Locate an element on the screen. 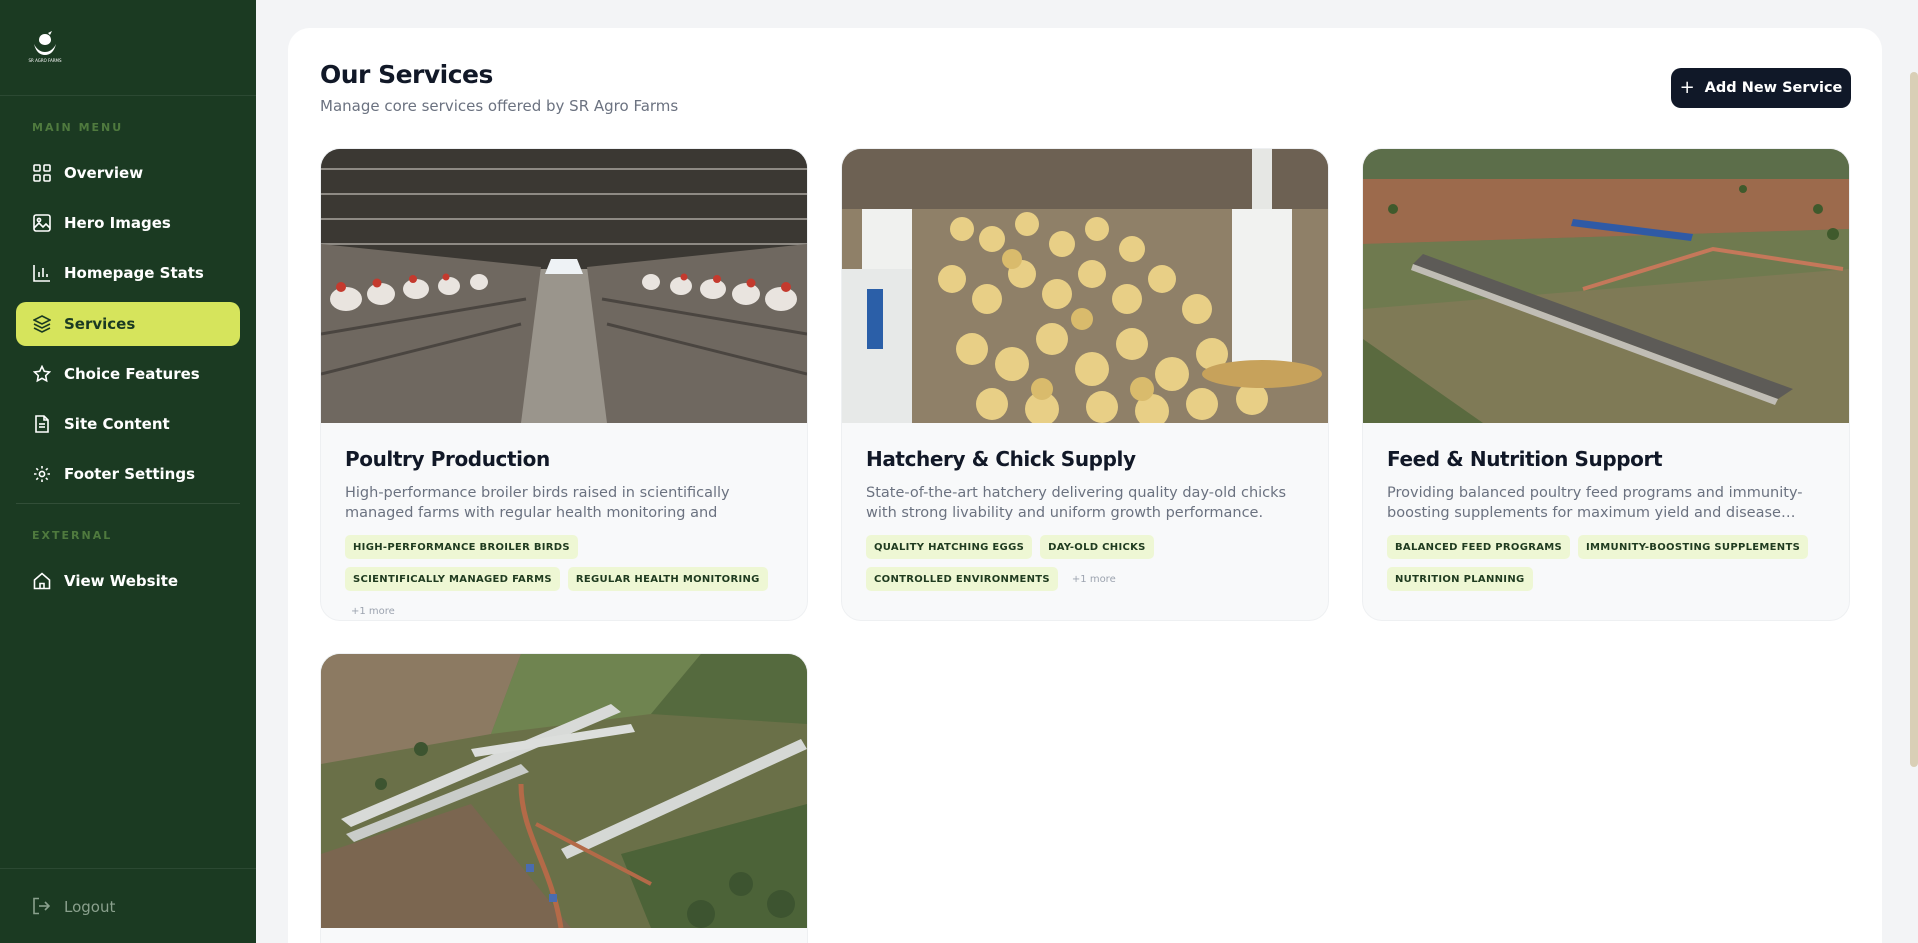  tag: REGULAR HEALTH MONITORING is located at coordinates (667, 579).